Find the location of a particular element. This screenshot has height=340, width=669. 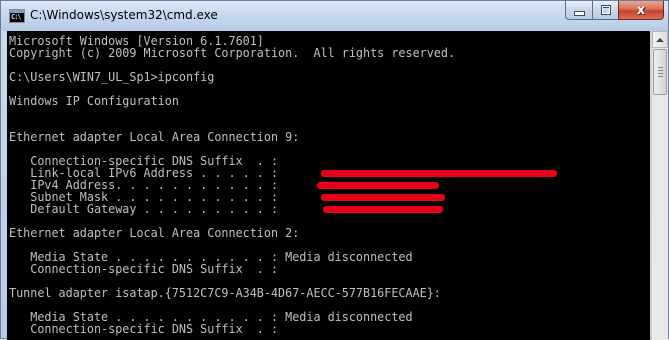

console-line: C:\Users\WIN7_UL_Sp1>ipconfig is located at coordinates (112, 77).